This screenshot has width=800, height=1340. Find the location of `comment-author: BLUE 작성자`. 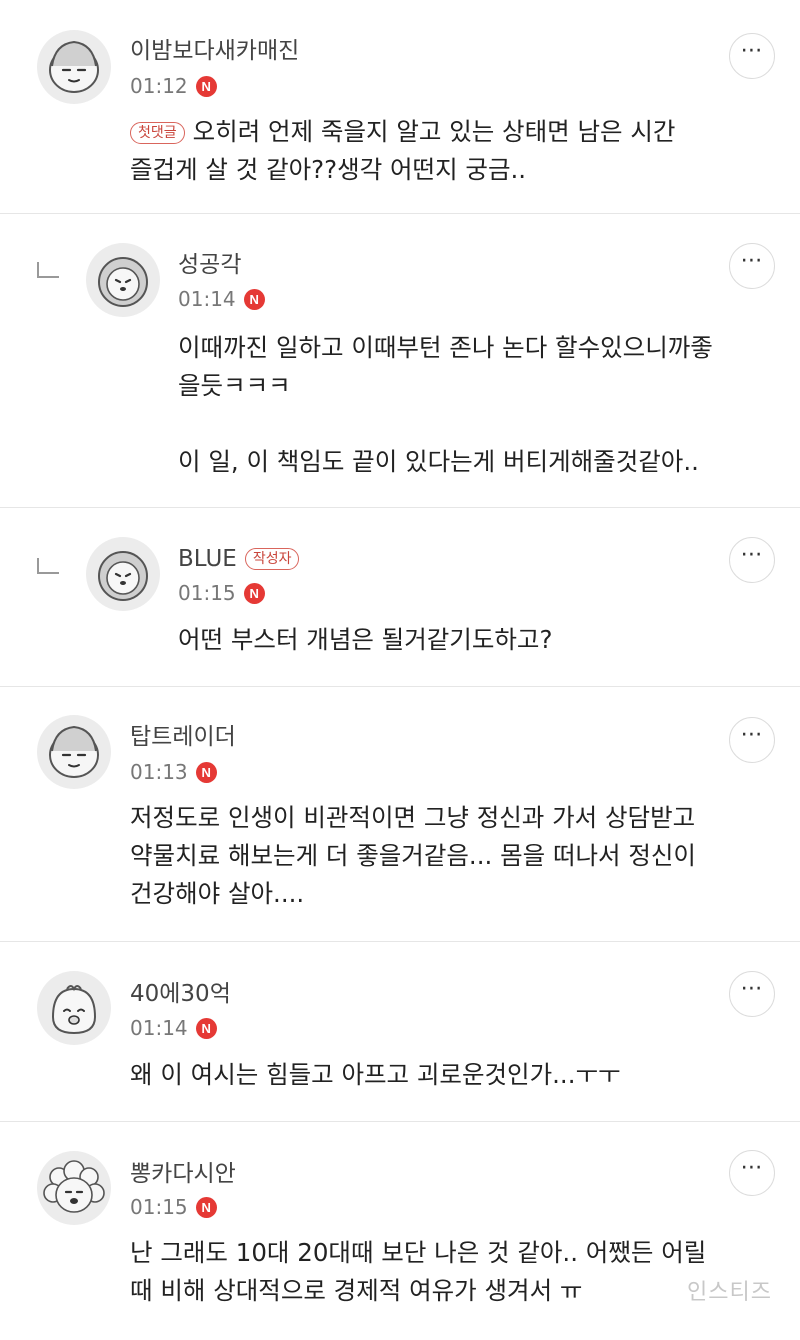

comment-author: BLUE 작성자 is located at coordinates (239, 559).